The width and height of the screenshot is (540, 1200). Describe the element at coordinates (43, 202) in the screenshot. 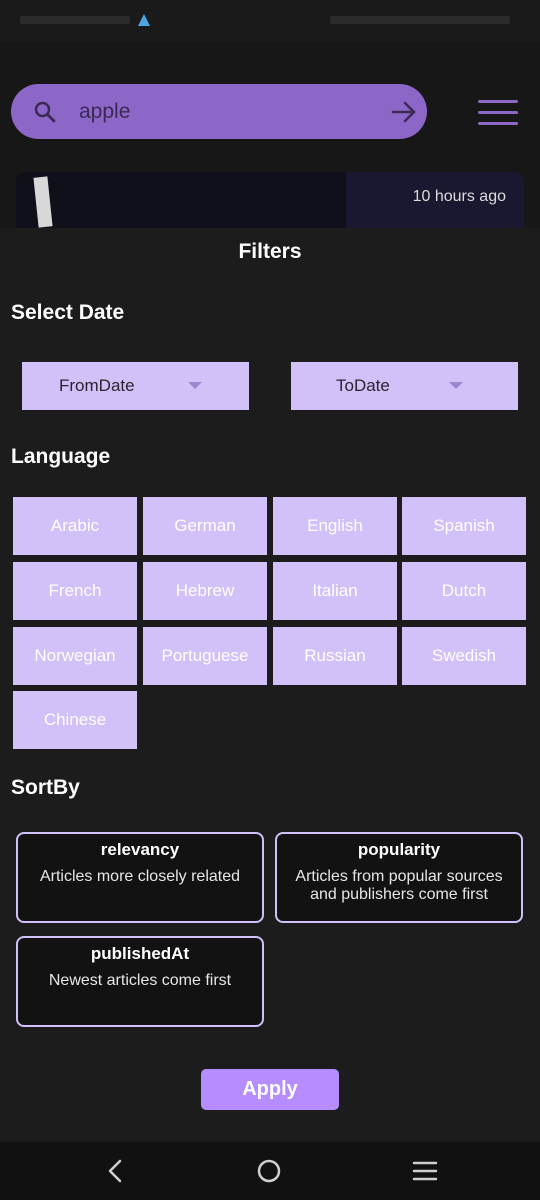

I see `news-card-image-left` at that location.